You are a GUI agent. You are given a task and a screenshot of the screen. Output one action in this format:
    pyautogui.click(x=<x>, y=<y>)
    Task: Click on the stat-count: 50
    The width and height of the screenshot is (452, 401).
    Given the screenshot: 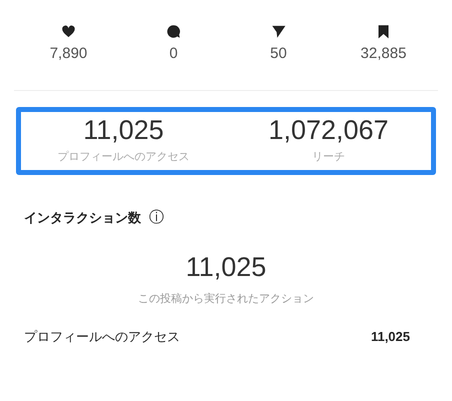 What is the action you would take?
    pyautogui.click(x=278, y=54)
    